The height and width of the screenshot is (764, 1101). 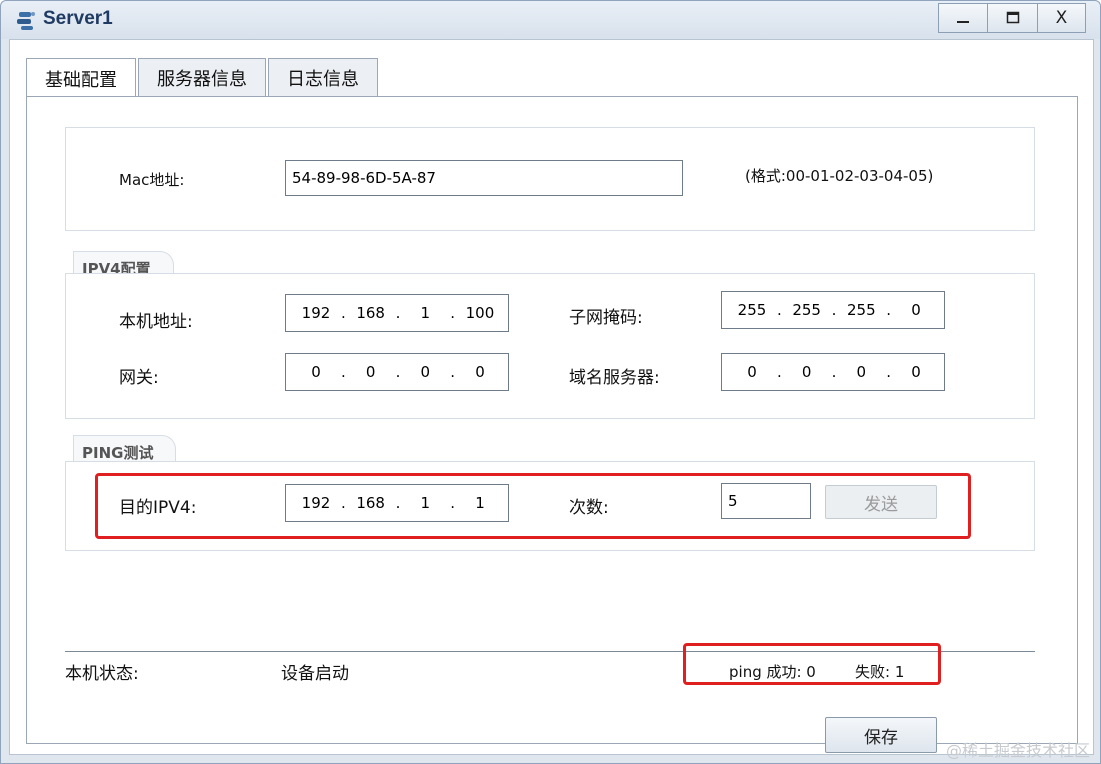 I want to click on local-ip-input: 192. 168. 1. 100, so click(x=397, y=313).